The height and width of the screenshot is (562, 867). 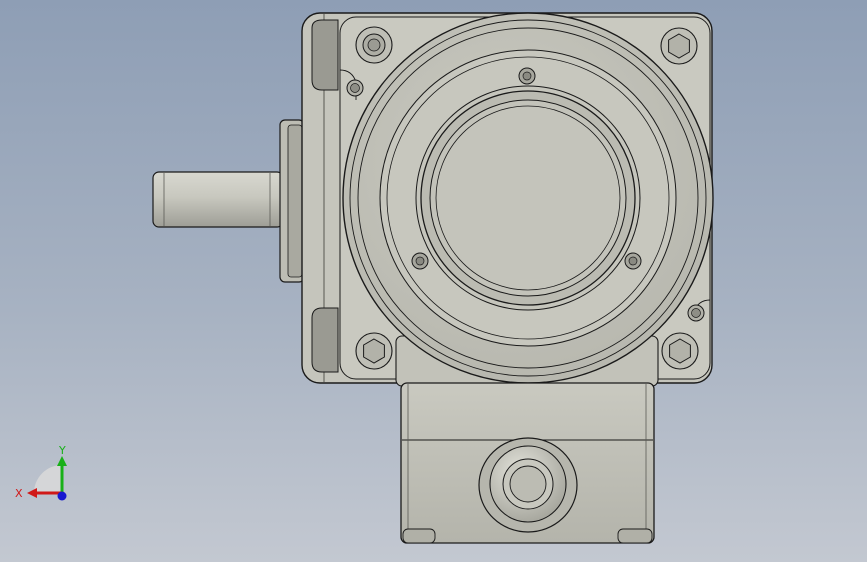 What do you see at coordinates (420, 261) in the screenshot?
I see `flange-screw-left` at bounding box center [420, 261].